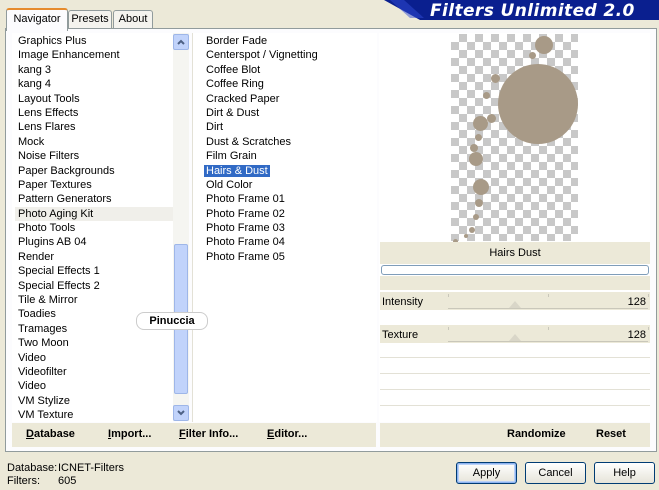  I want to click on category-item: kang 3, so click(94, 70).